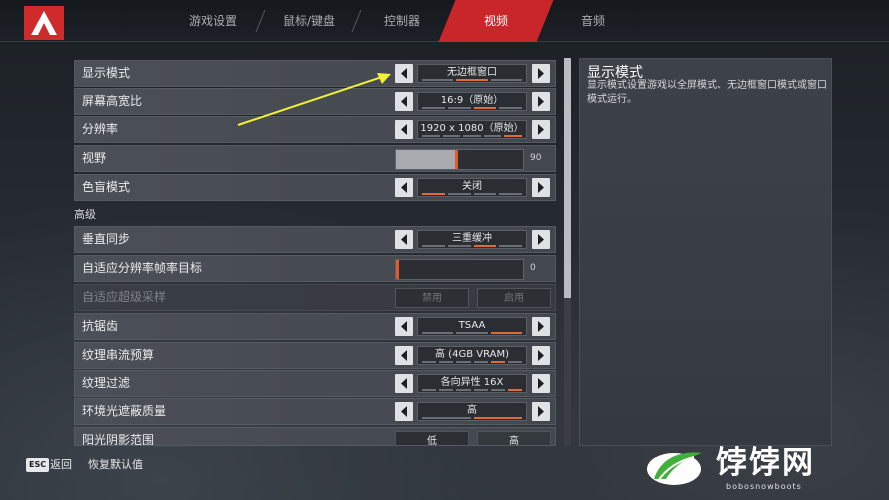 This screenshot has width=889, height=500. What do you see at coordinates (315, 239) in the screenshot?
I see `setting-row-vsync: 垂直同步 三重缓冲` at bounding box center [315, 239].